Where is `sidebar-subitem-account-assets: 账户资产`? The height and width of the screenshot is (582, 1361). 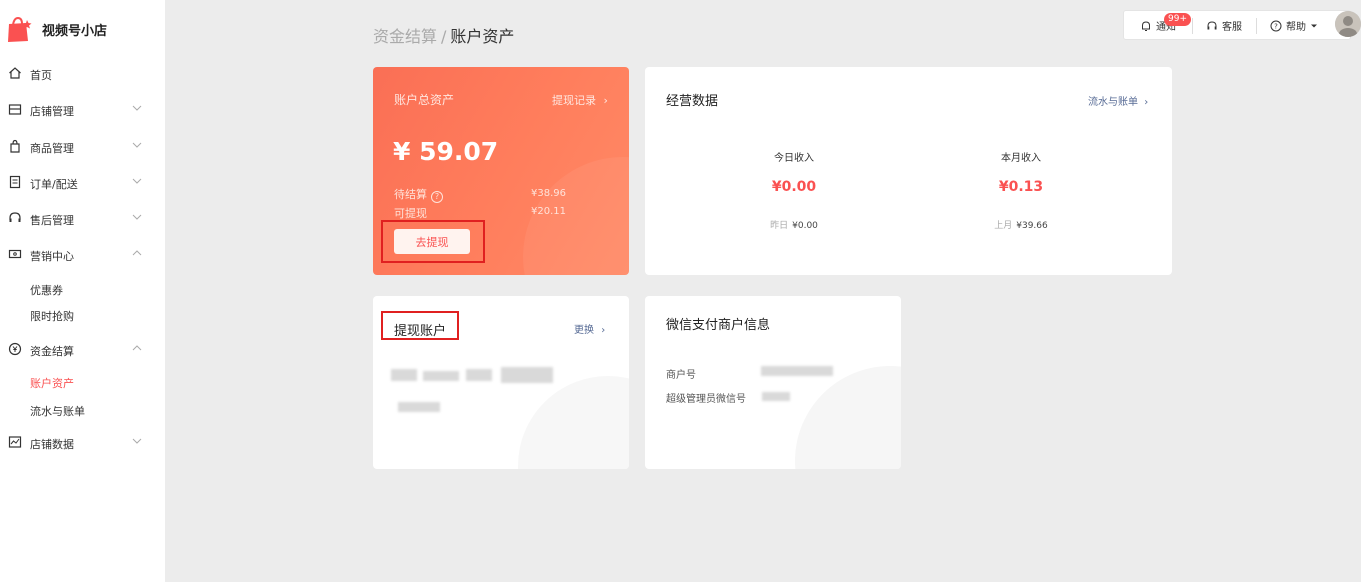 sidebar-subitem-account-assets: 账户资产 is located at coordinates (52, 383).